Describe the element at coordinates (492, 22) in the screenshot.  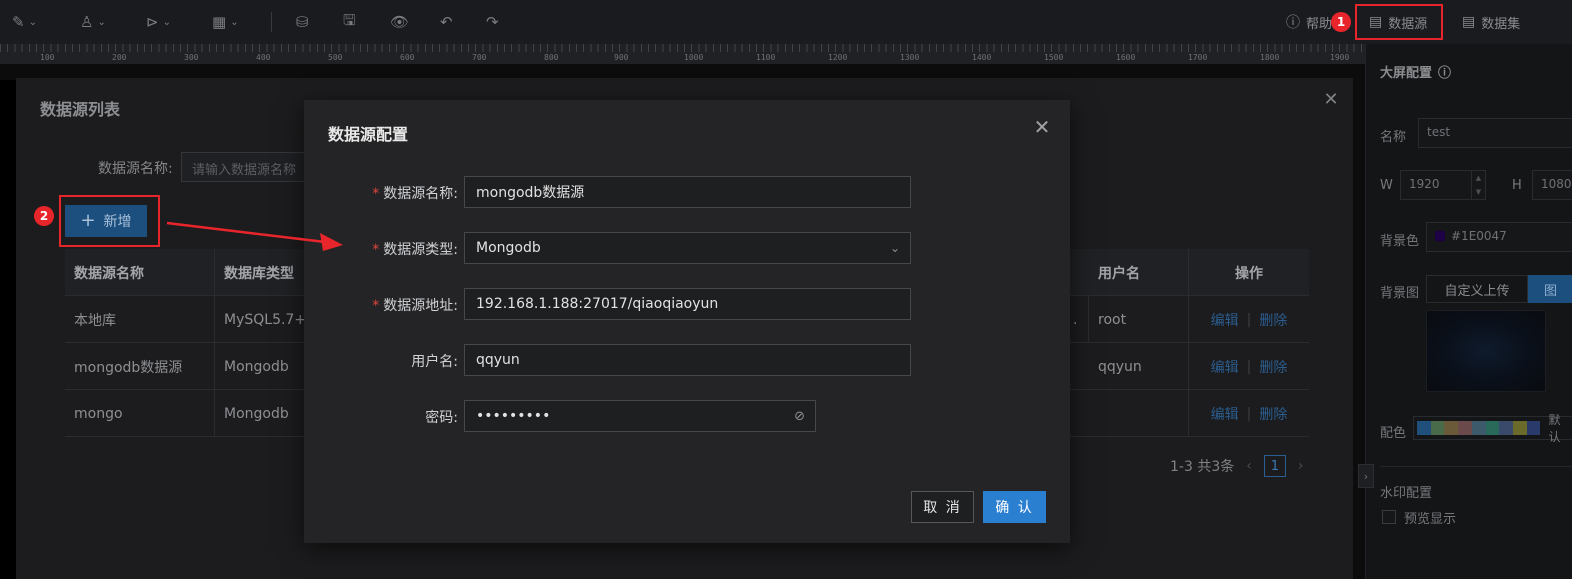
I see `redo-button: ↷` at that location.